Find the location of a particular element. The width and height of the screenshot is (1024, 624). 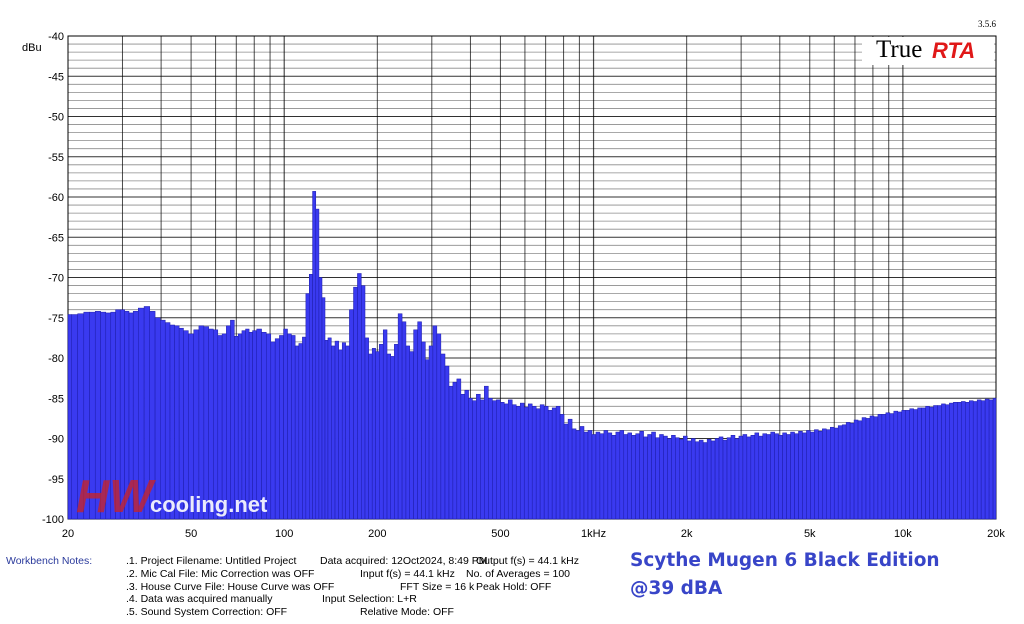

x-tick-label: 1kHz is located at coordinates (593, 534).